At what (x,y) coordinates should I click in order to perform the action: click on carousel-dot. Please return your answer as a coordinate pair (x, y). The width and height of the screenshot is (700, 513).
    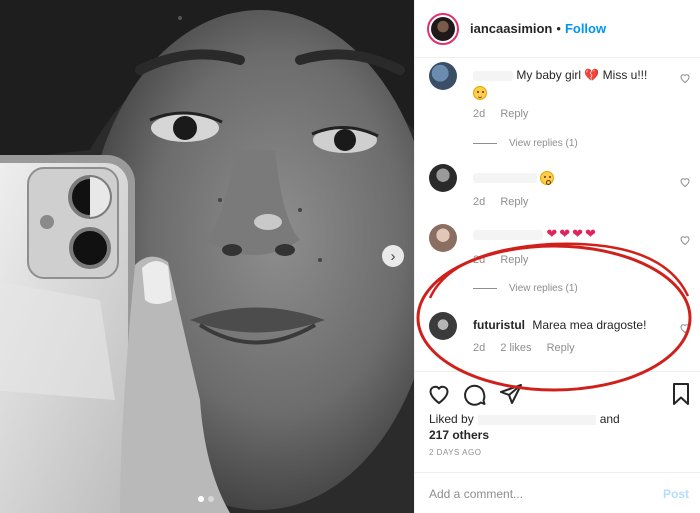
    Looking at the image, I should click on (211, 499).